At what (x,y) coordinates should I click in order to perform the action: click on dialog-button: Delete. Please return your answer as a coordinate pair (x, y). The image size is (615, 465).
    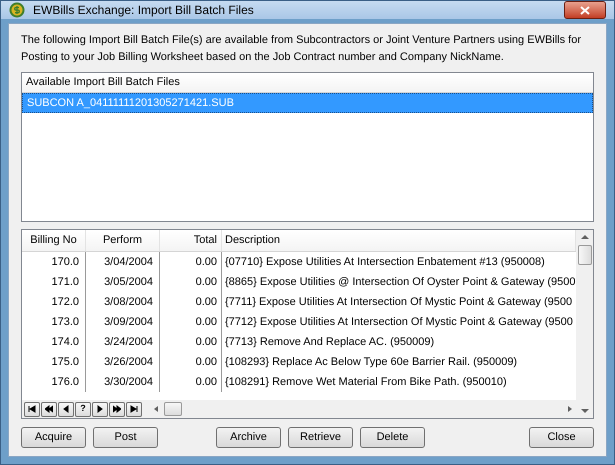
    Looking at the image, I should click on (392, 437).